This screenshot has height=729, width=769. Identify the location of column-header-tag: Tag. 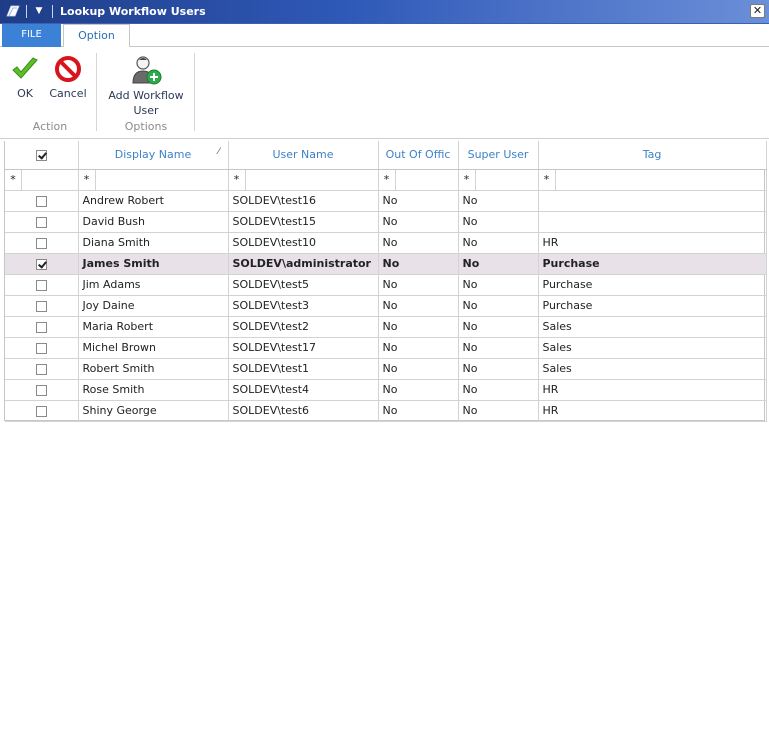
(652, 155).